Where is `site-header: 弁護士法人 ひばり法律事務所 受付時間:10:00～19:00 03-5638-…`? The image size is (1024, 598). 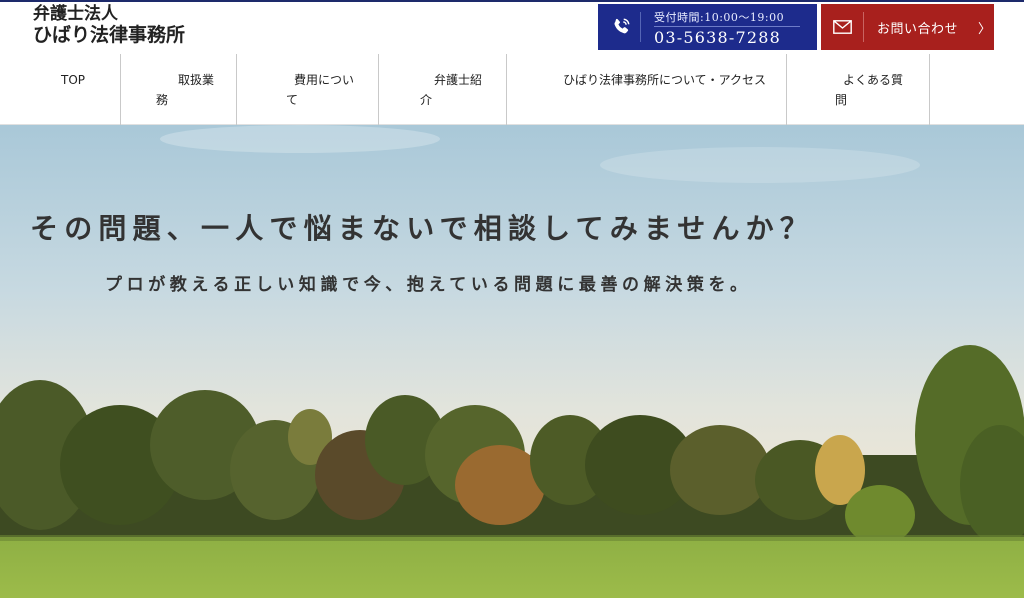
site-header: 弁護士法人 ひばり法律事務所 受付時間:10:00～19:00 03-5638-… is located at coordinates (512, 28).